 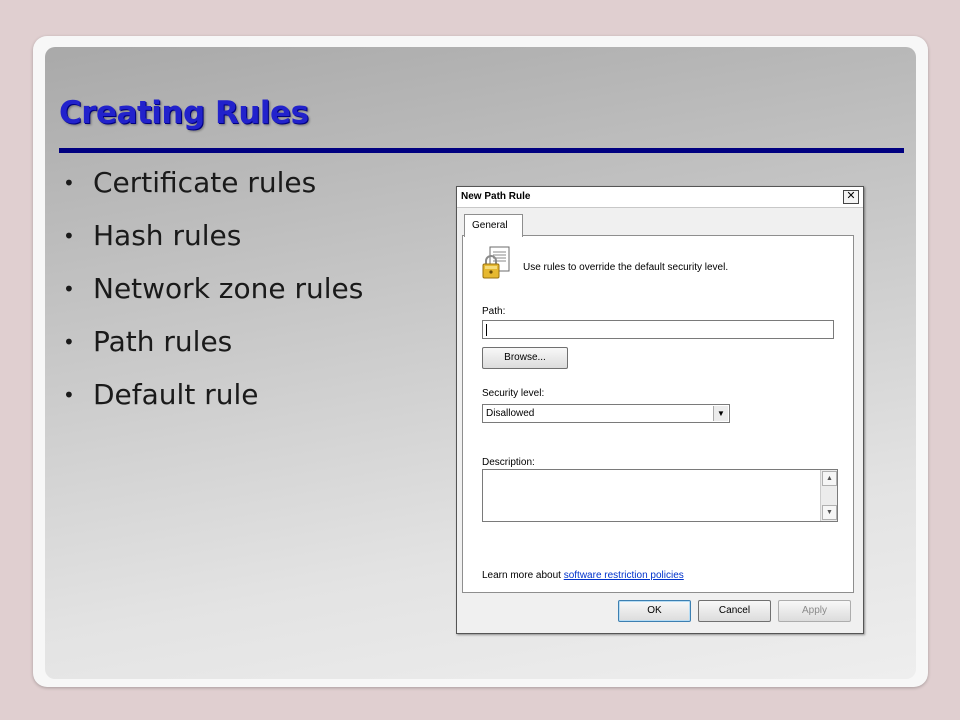 I want to click on text-caret, so click(x=486, y=330).